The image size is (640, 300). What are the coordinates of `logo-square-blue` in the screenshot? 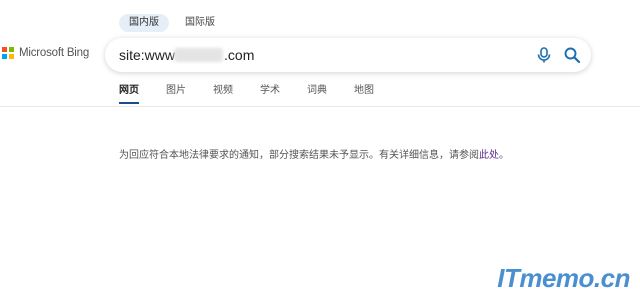 It's located at (4, 56).